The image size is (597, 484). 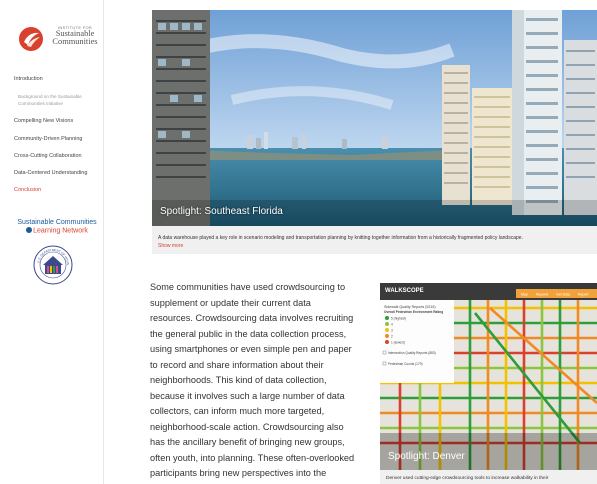 What do you see at coordinates (57, 222) in the screenshot?
I see `network-line-1: Sustainable Communities` at bounding box center [57, 222].